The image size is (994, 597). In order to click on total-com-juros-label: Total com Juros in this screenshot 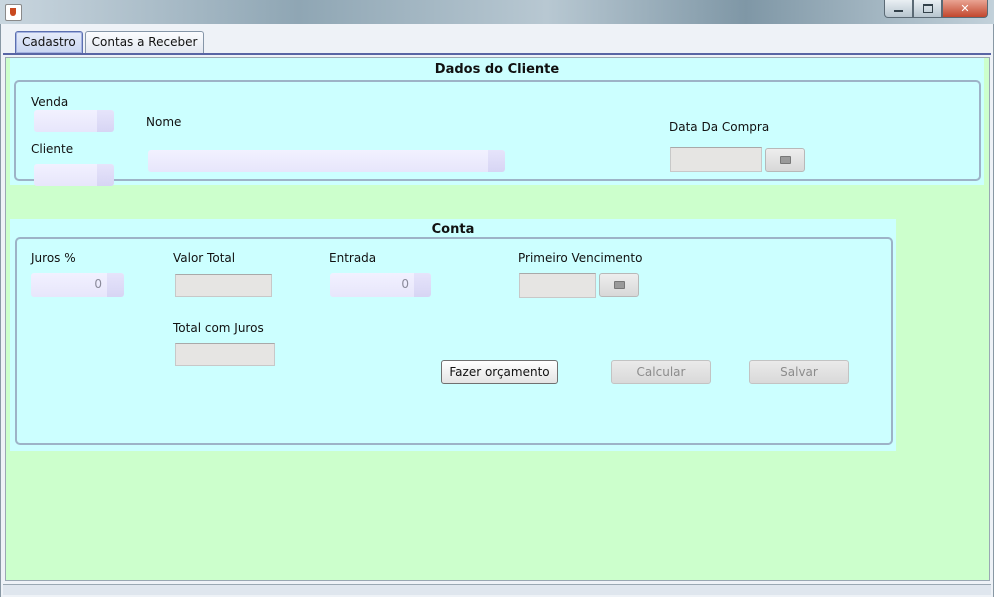, I will do `click(218, 328)`.